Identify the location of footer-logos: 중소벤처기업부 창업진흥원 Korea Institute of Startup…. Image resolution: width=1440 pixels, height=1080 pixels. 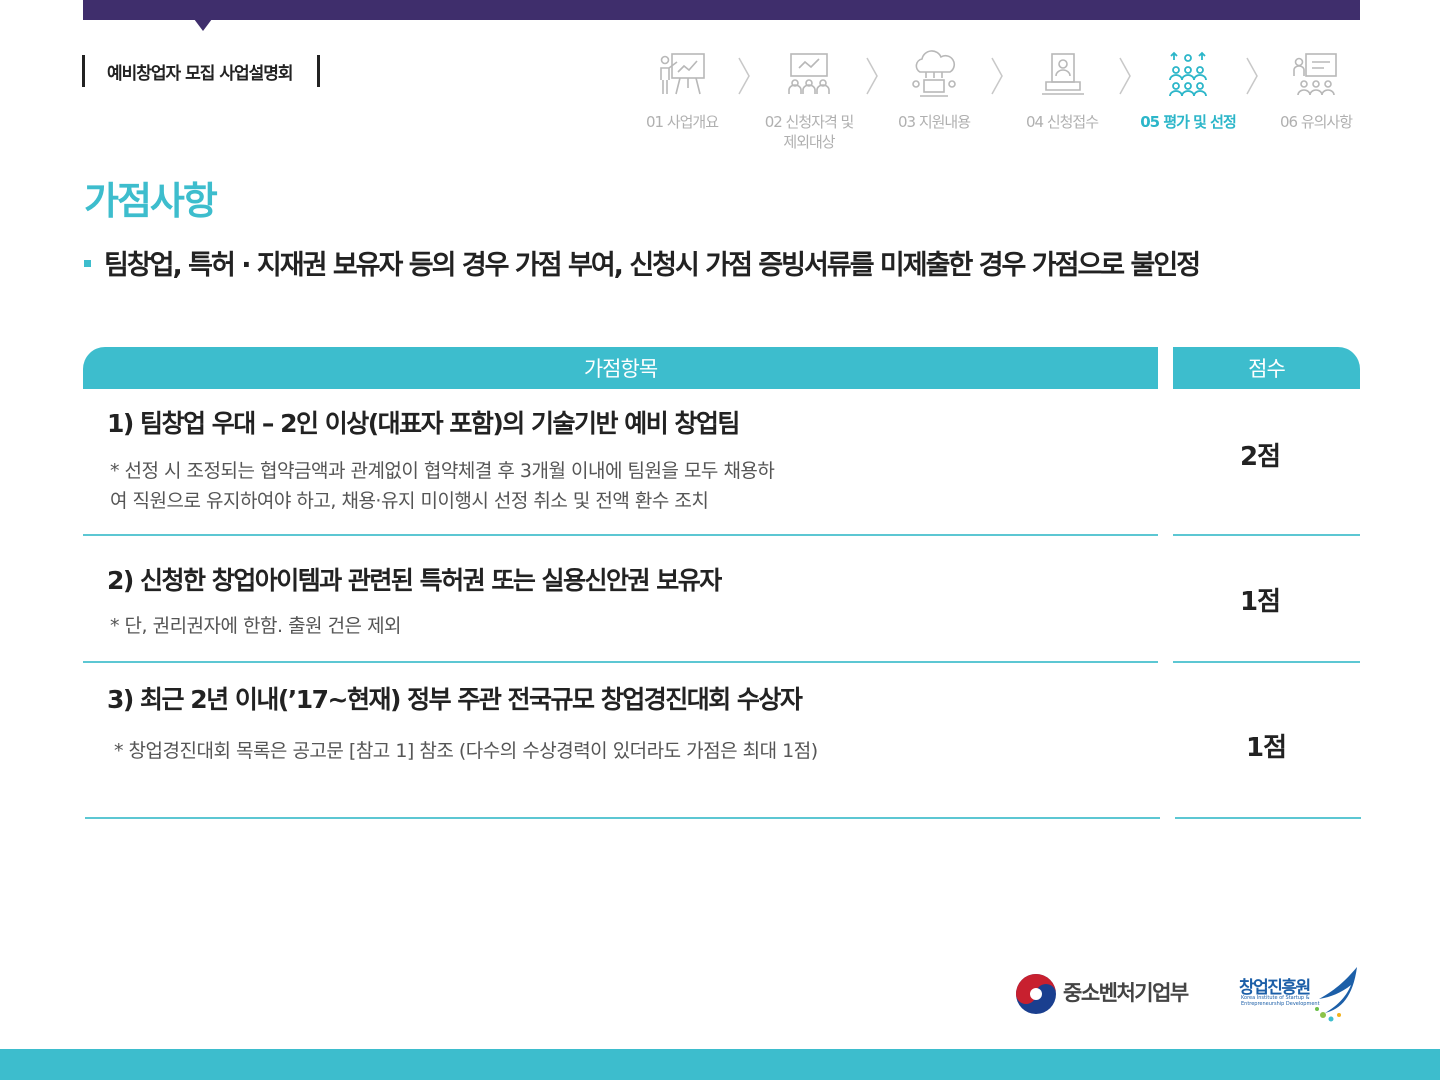
(1187, 995).